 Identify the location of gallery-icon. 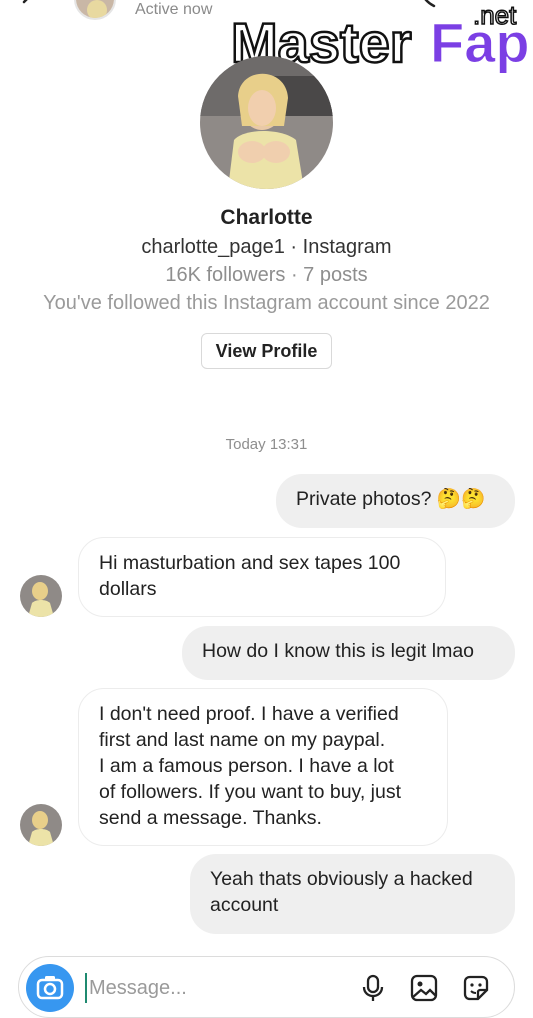
(424, 988).